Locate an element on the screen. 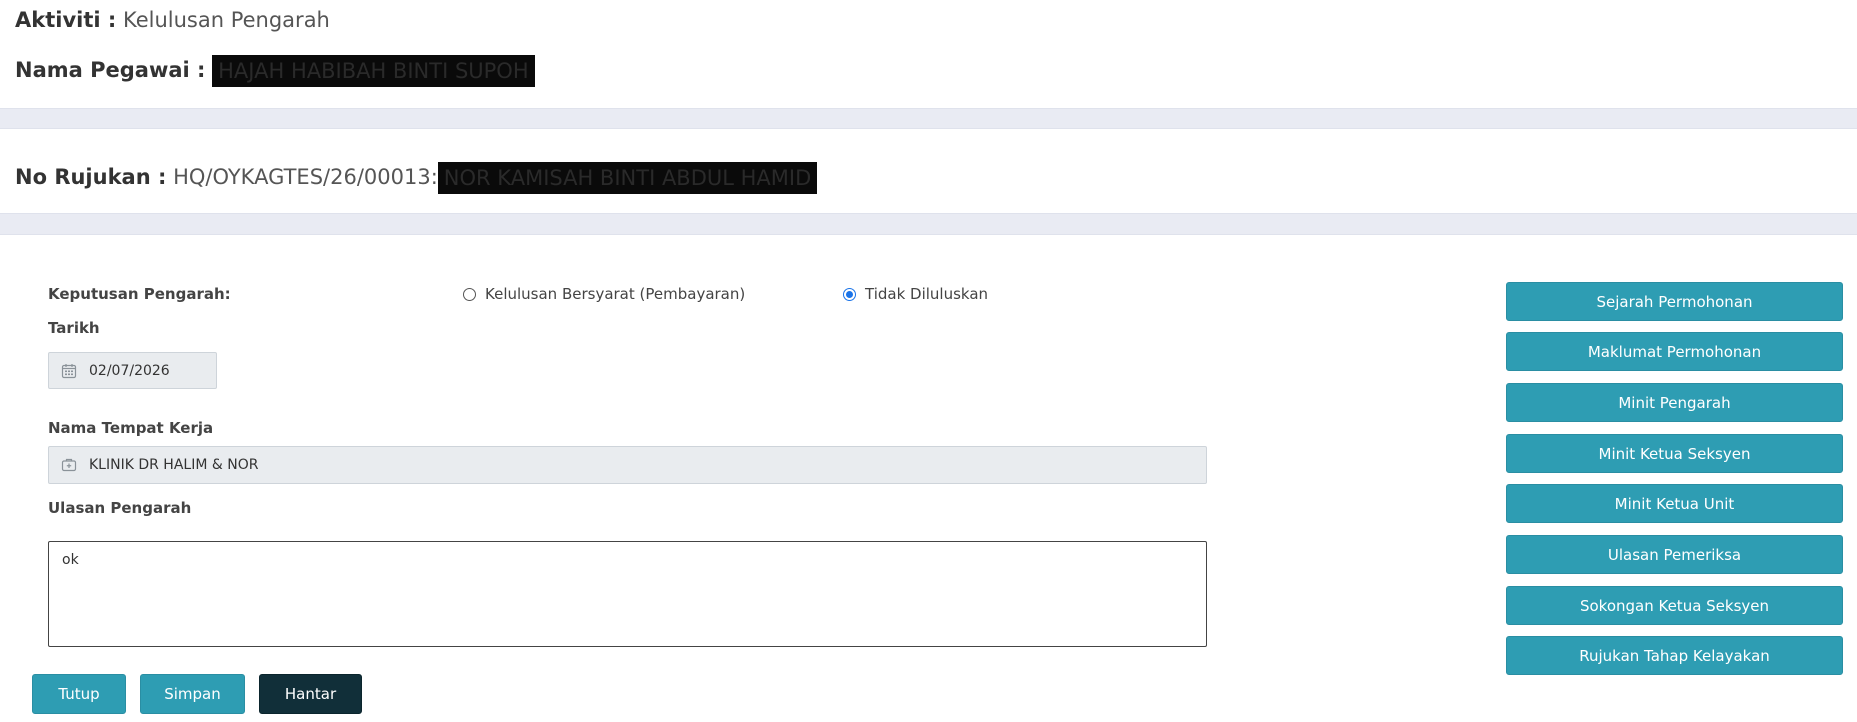 The height and width of the screenshot is (722, 1857). radio-label: Tidak Diluluskan is located at coordinates (927, 294).